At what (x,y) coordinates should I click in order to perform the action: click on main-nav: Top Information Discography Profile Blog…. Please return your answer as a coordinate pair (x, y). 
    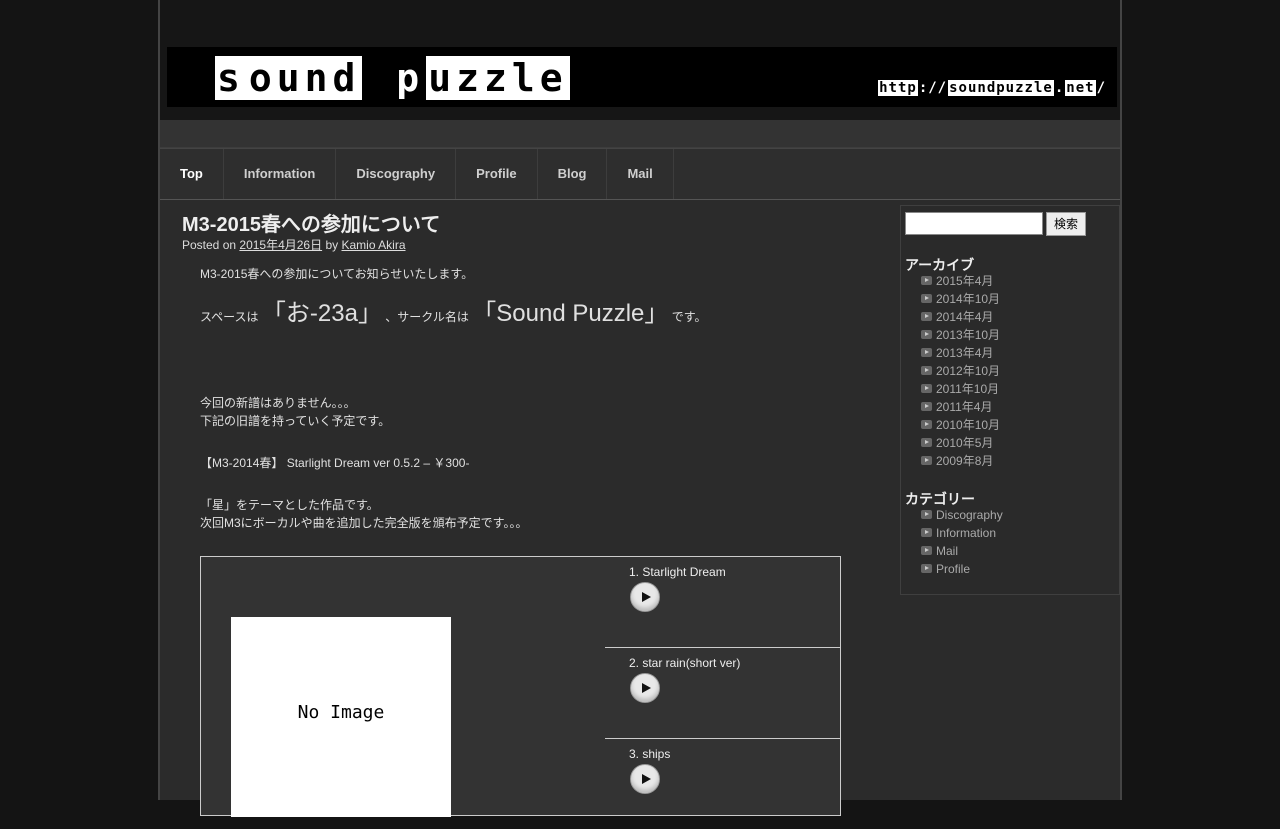
    Looking at the image, I should click on (640, 174).